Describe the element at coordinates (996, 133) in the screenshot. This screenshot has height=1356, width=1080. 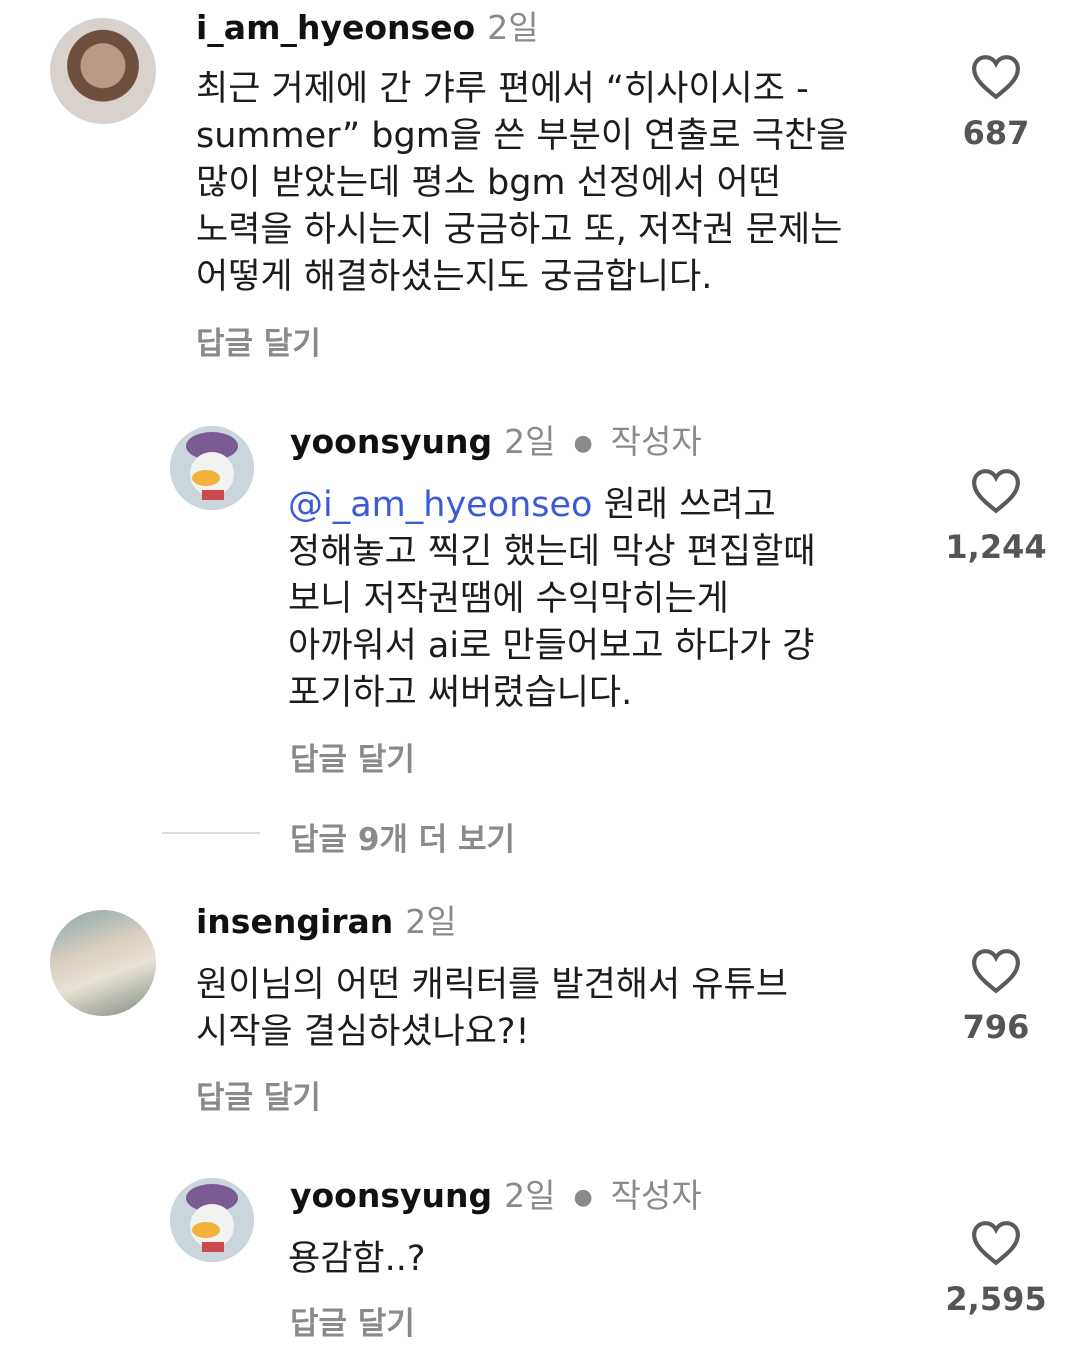
I see `like-count: 687` at that location.